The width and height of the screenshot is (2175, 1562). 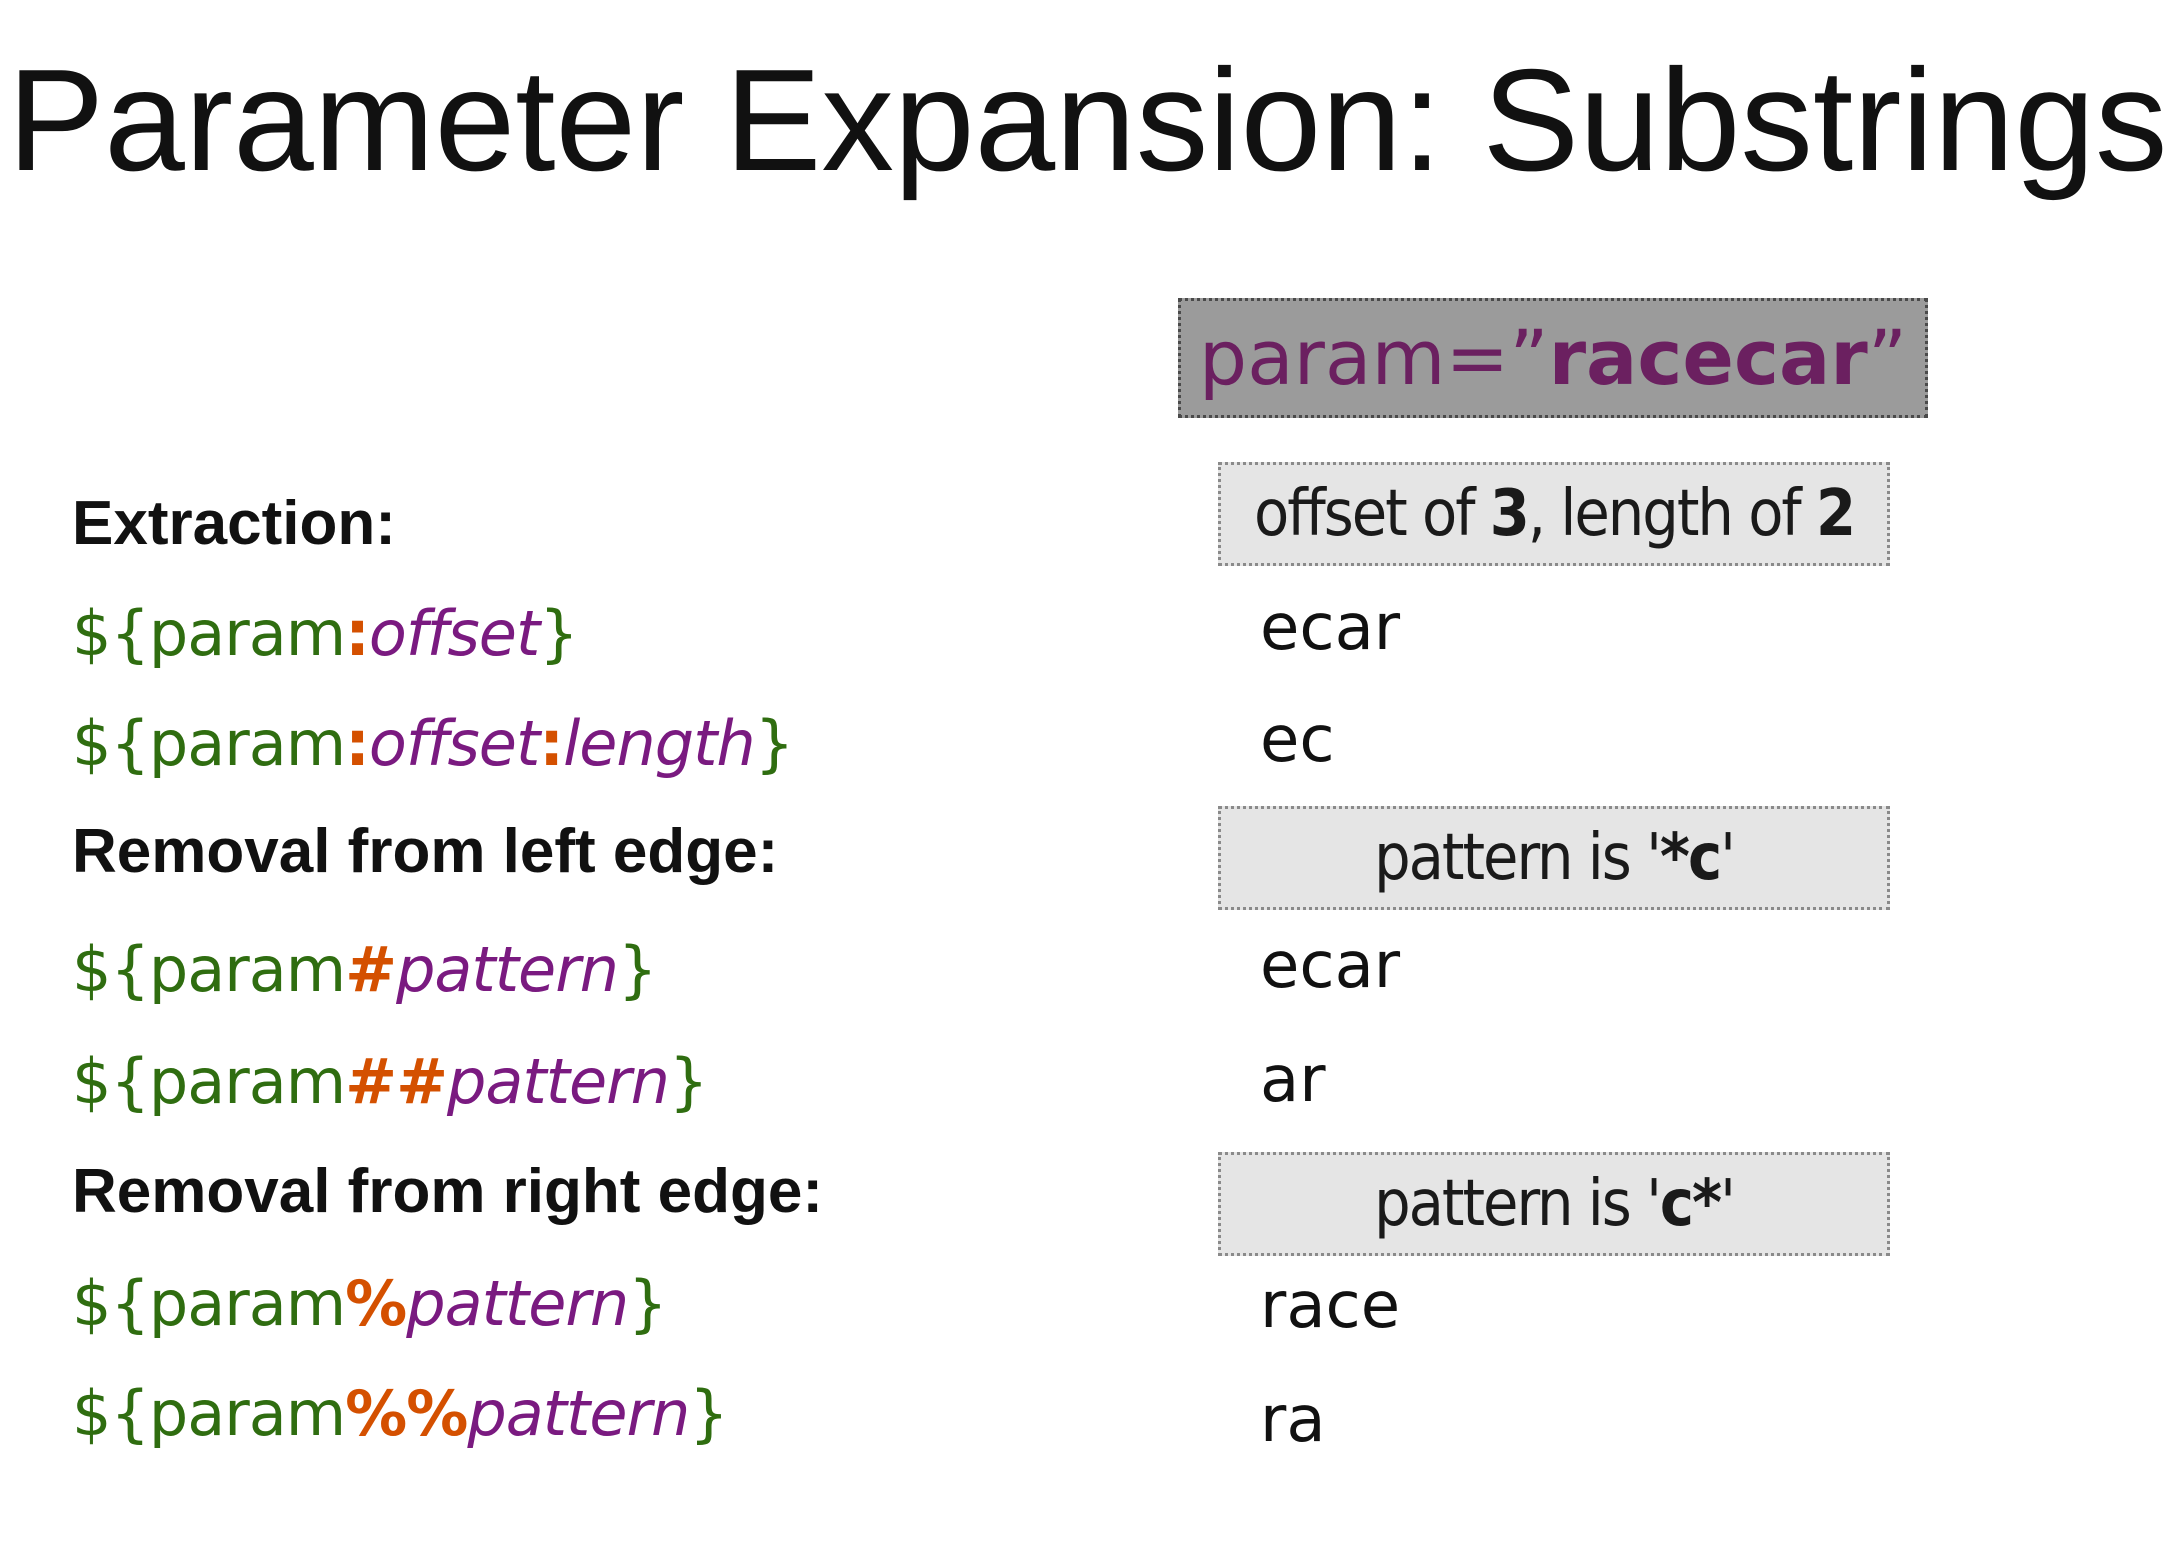 What do you see at coordinates (1371, 514) in the screenshot?
I see `note-text: offset of` at bounding box center [1371, 514].